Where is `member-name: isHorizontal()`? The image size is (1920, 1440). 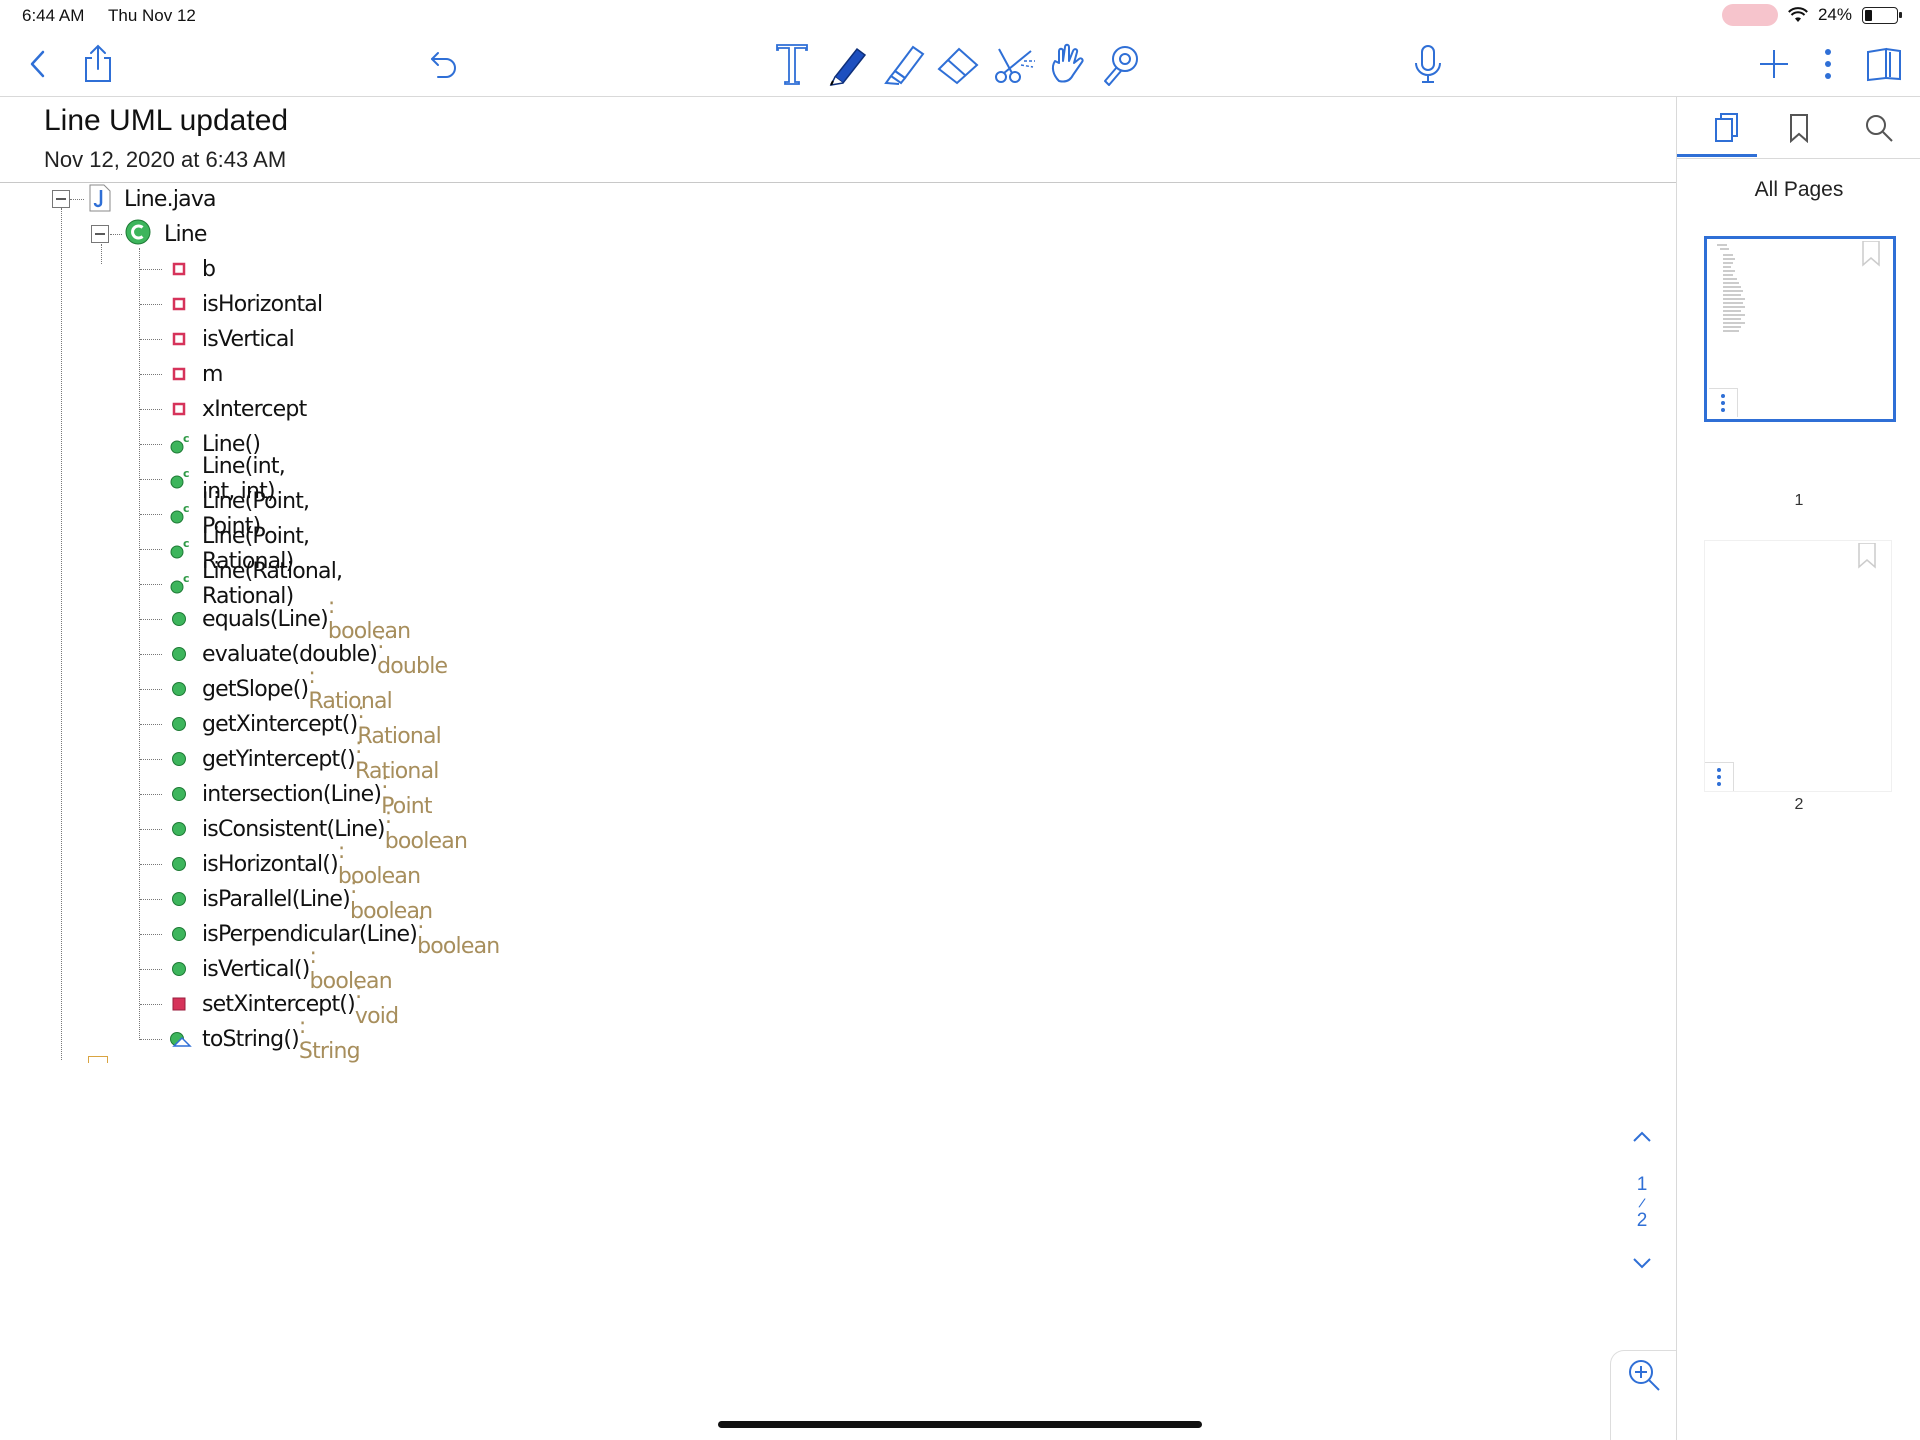 member-name: isHorizontal() is located at coordinates (270, 864).